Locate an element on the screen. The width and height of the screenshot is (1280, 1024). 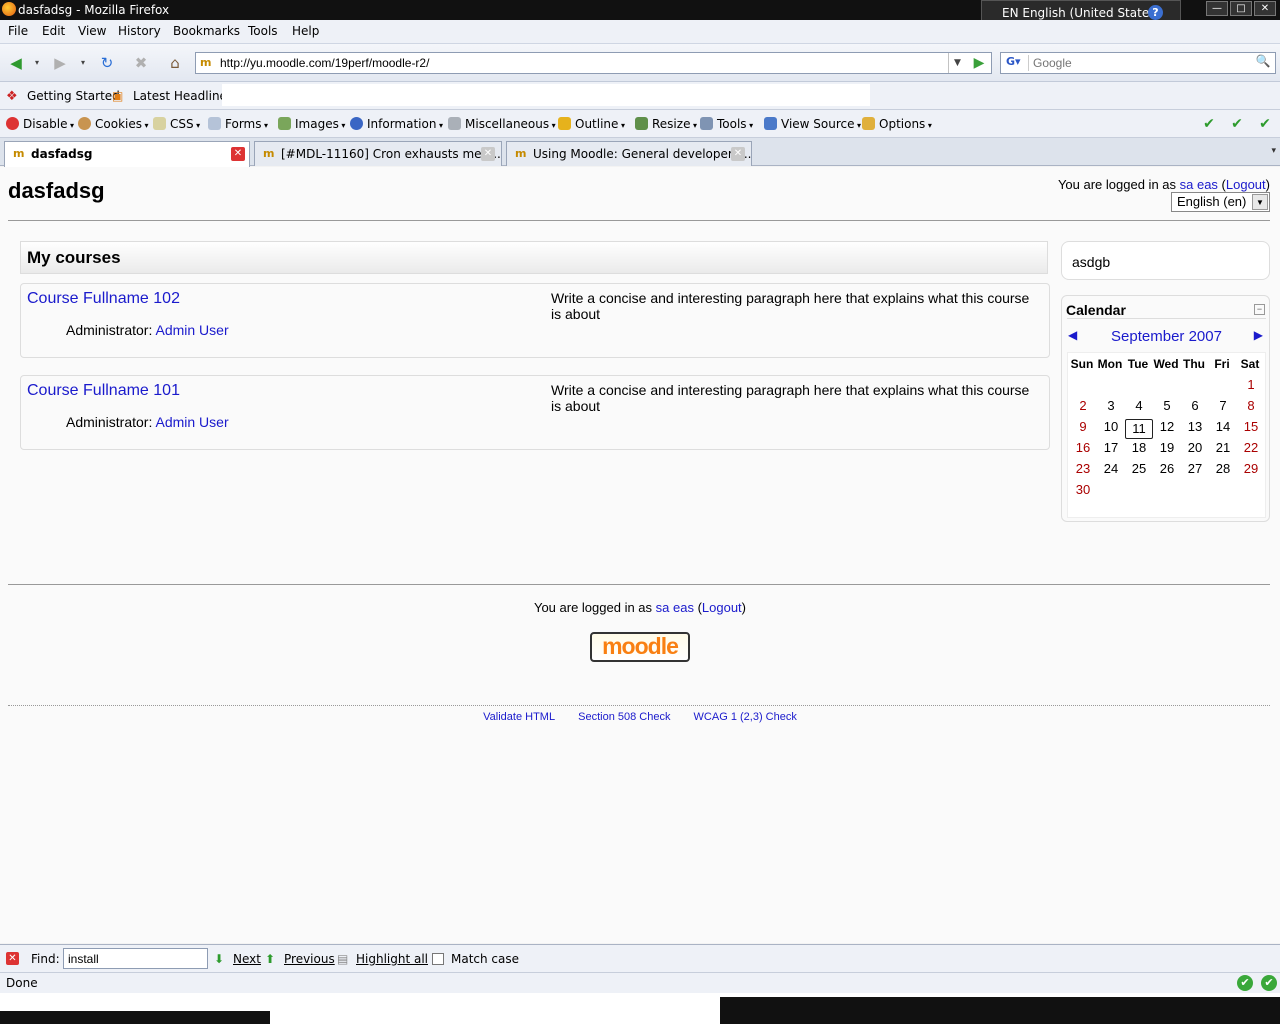
stop-button: ✖ is located at coordinates (141, 63).